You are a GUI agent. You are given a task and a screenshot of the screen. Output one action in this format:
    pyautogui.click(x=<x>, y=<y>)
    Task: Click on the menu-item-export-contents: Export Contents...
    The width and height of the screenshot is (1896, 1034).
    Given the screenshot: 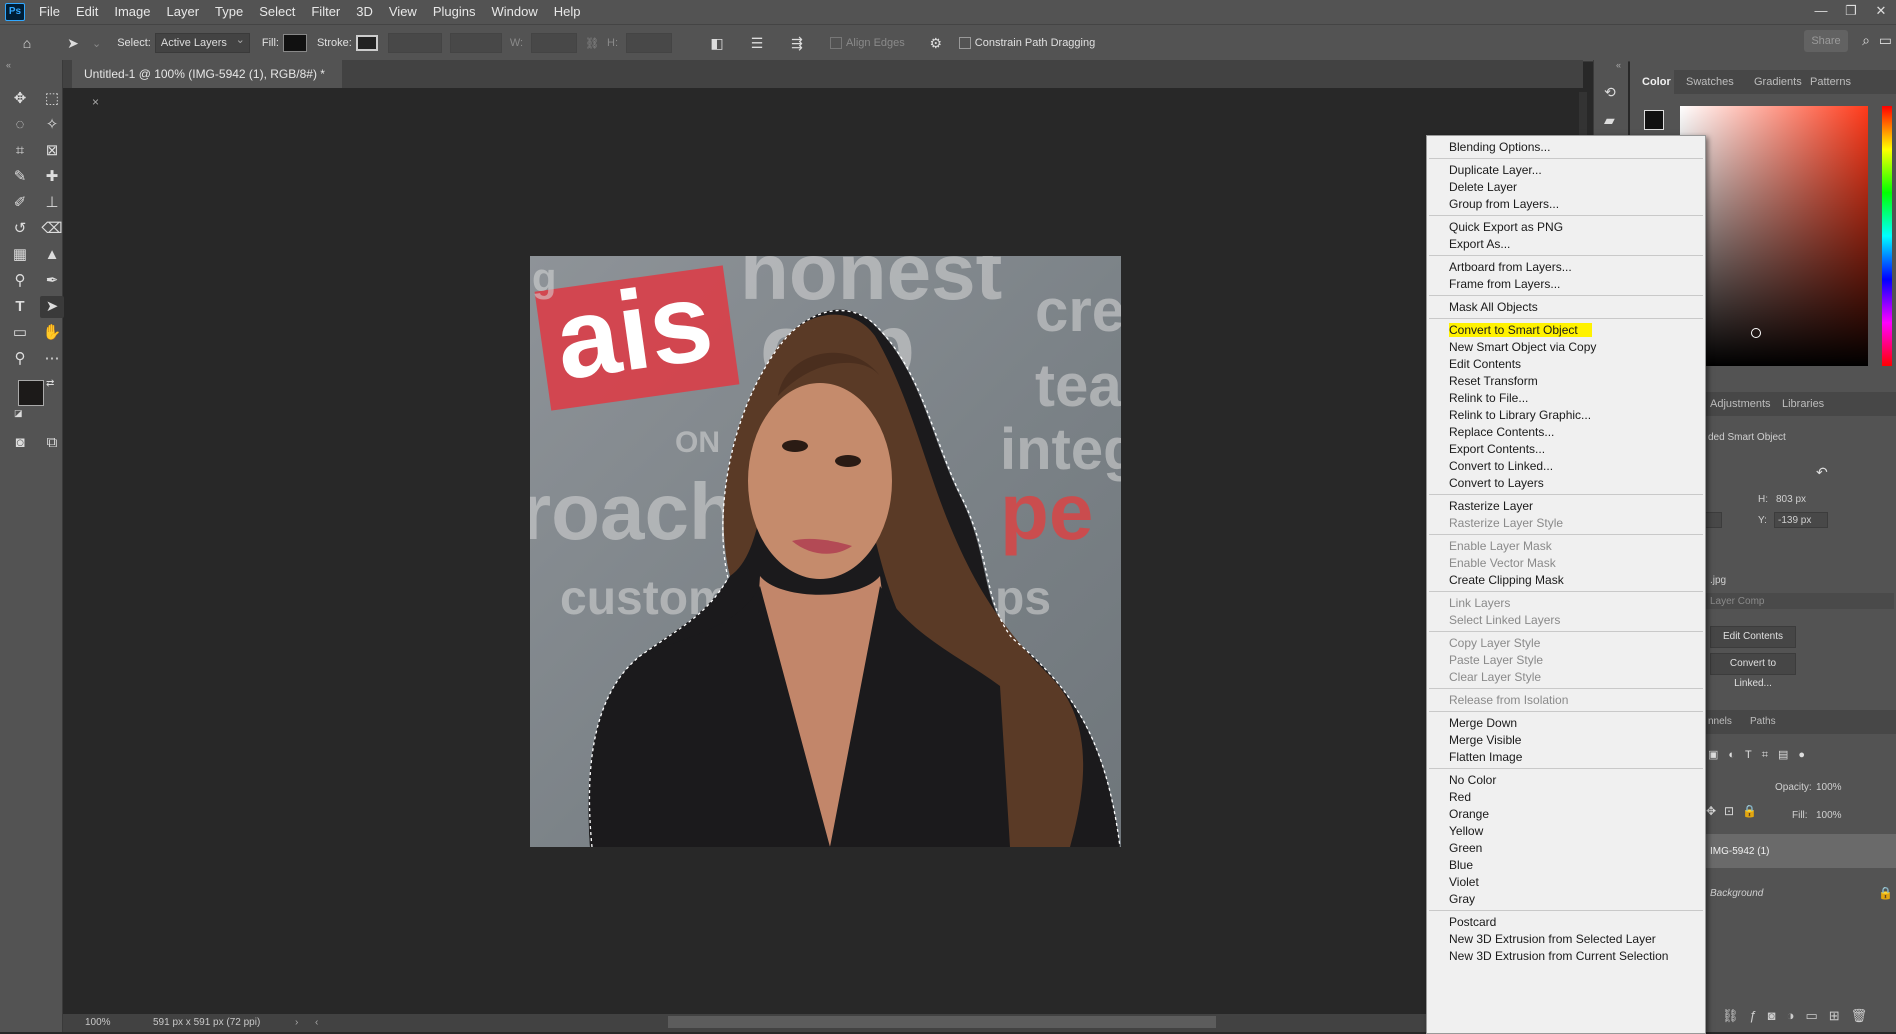 What is the action you would take?
    pyautogui.click(x=1566, y=449)
    